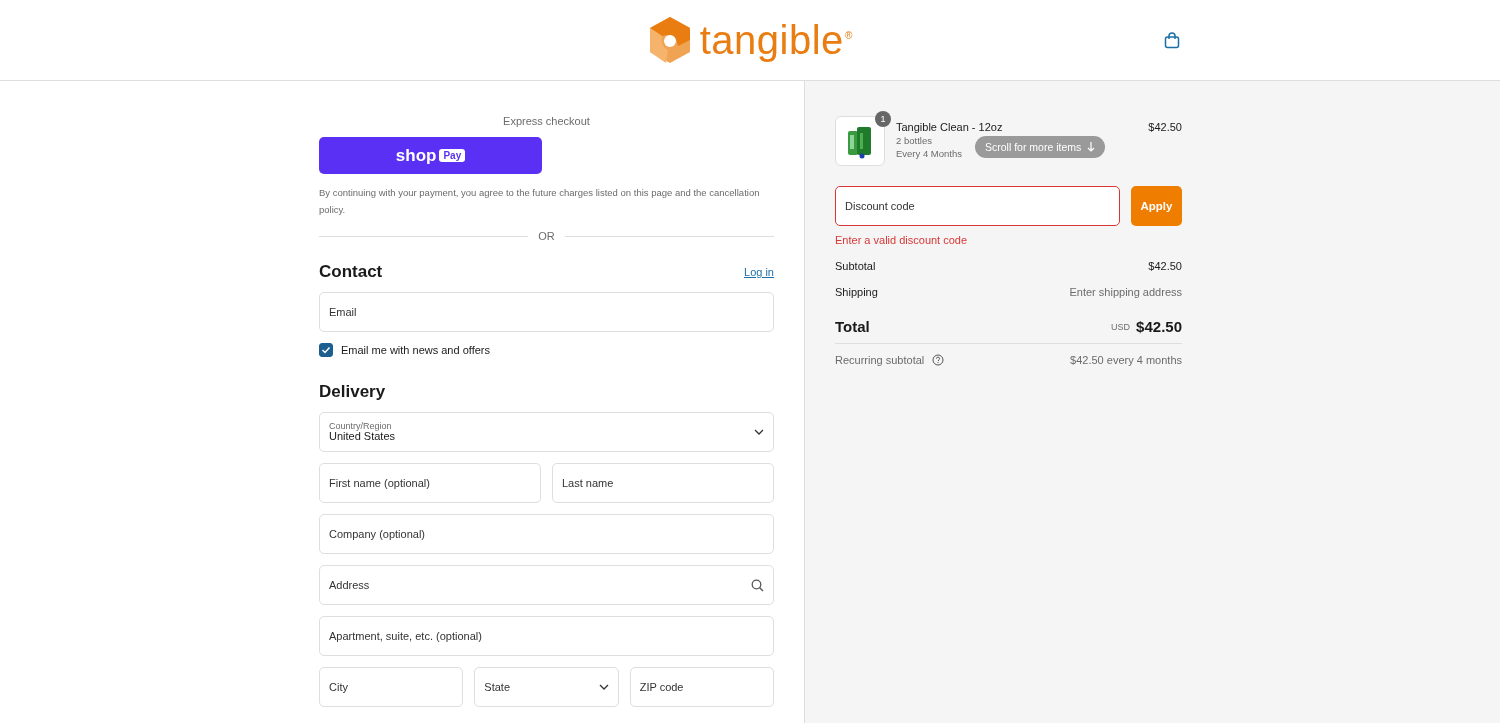  Describe the element at coordinates (929, 153) in the screenshot. I see `product-detail: Every 4 Months` at that location.